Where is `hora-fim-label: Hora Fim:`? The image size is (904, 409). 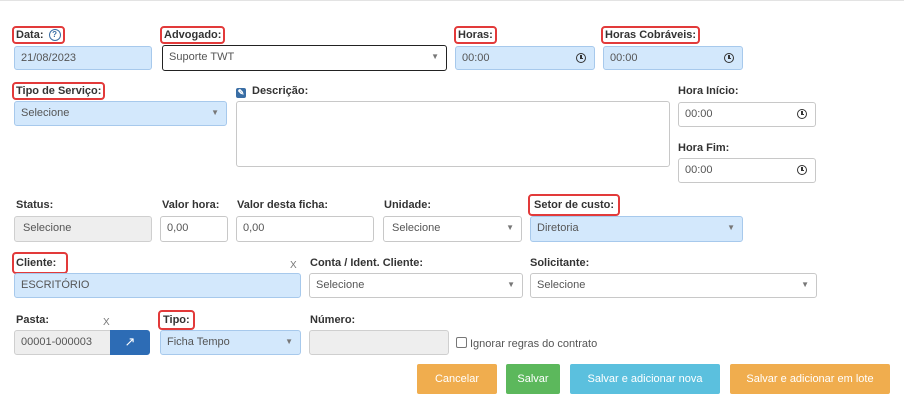
hora-fim-label: Hora Fim: is located at coordinates (704, 148).